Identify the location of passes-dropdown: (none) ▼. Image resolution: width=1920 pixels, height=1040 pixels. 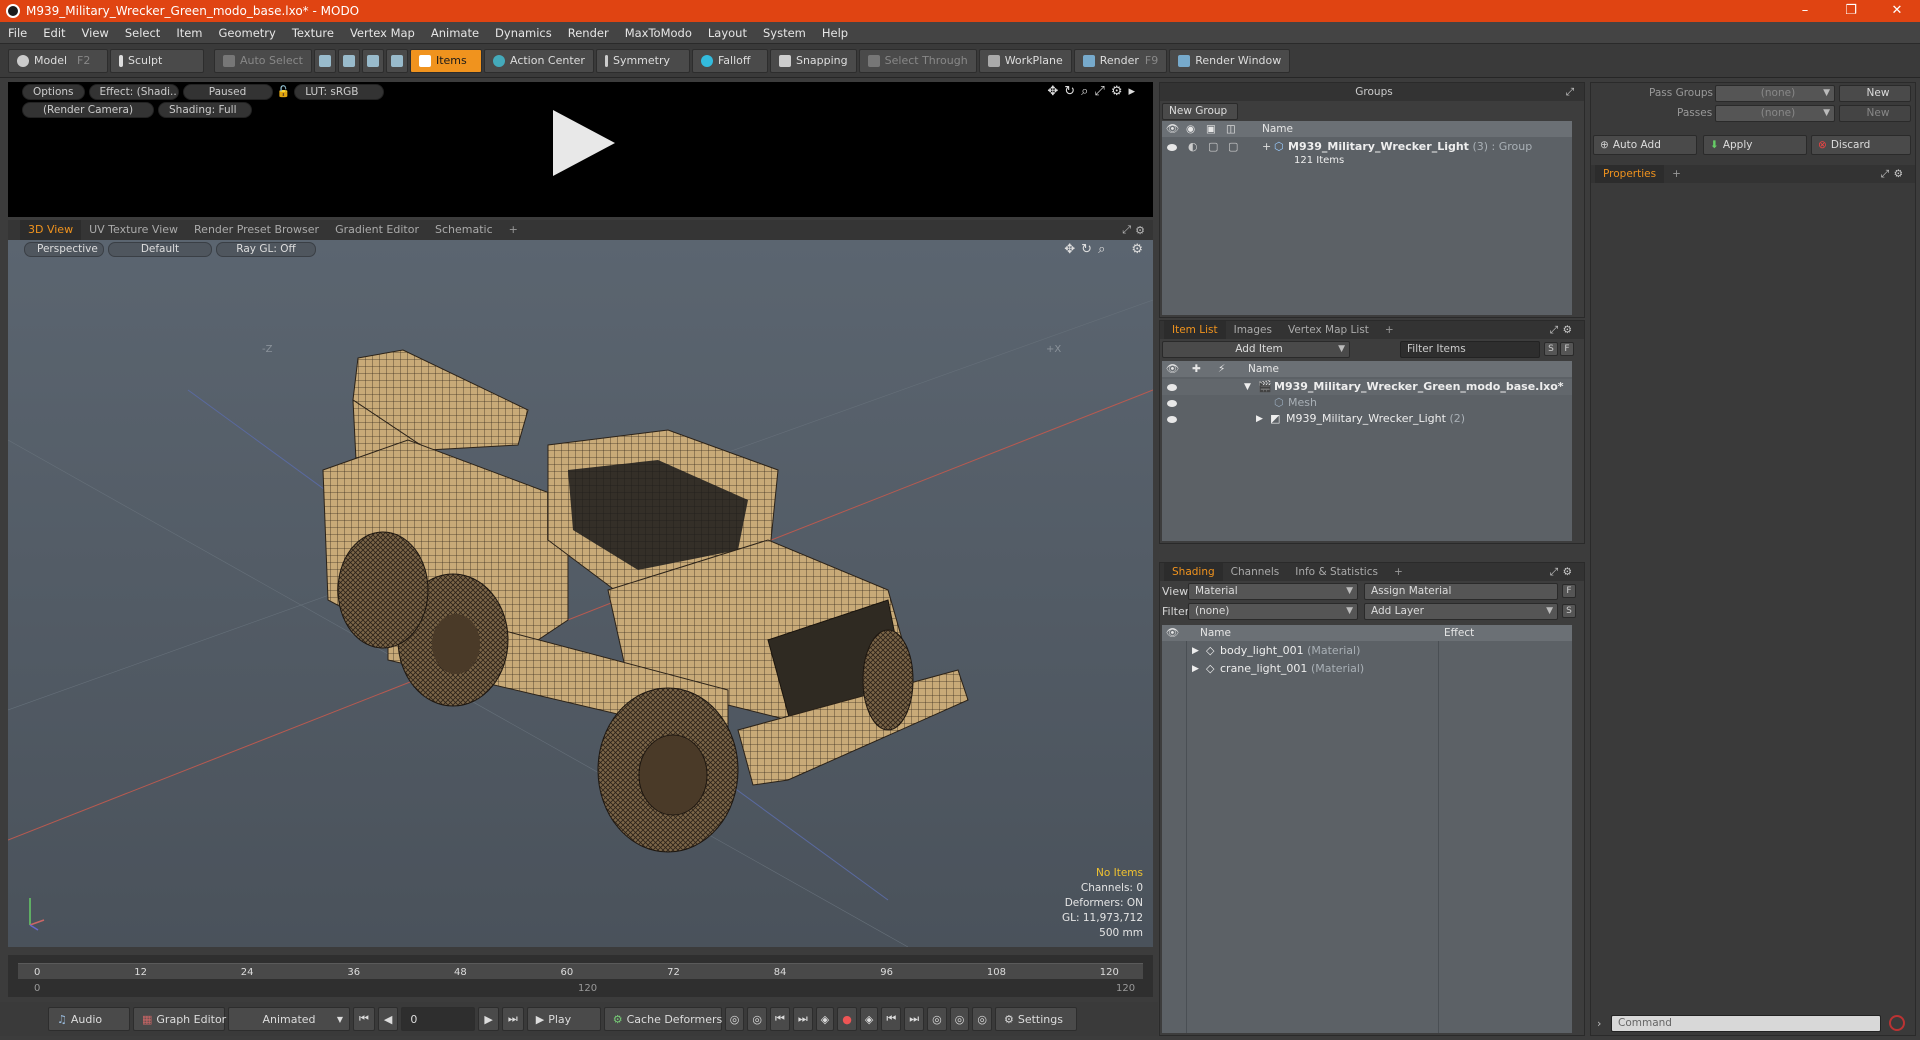
(1775, 113).